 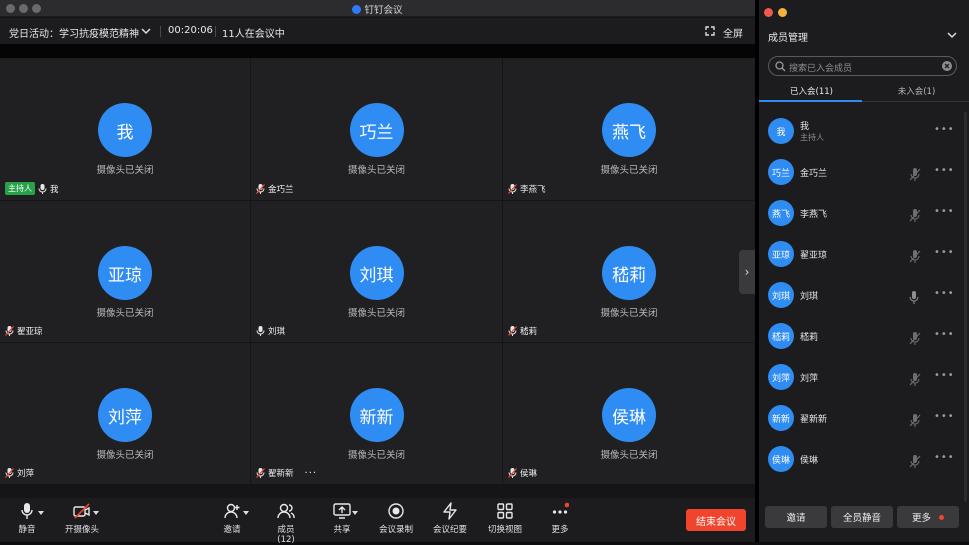 What do you see at coordinates (246, 513) in the screenshot?
I see `invite-options-caret-icon` at bounding box center [246, 513].